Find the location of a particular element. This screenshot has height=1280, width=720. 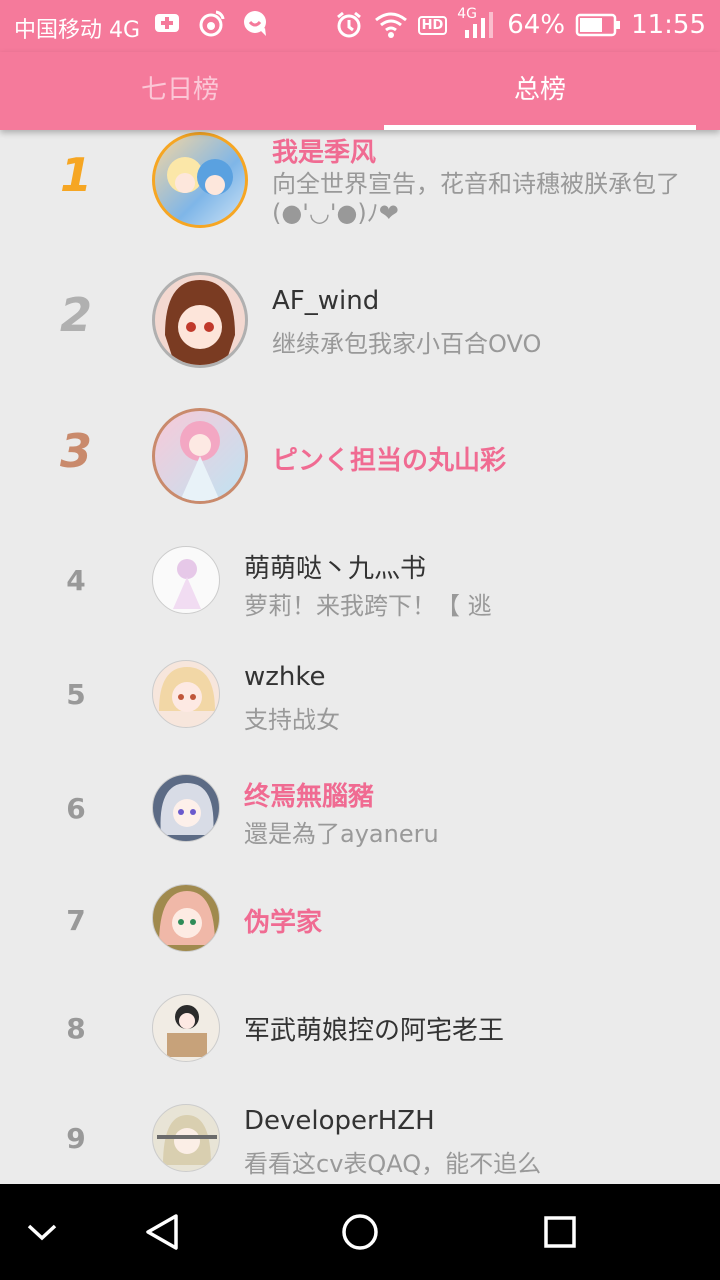

signal-icon is located at coordinates (479, 25).